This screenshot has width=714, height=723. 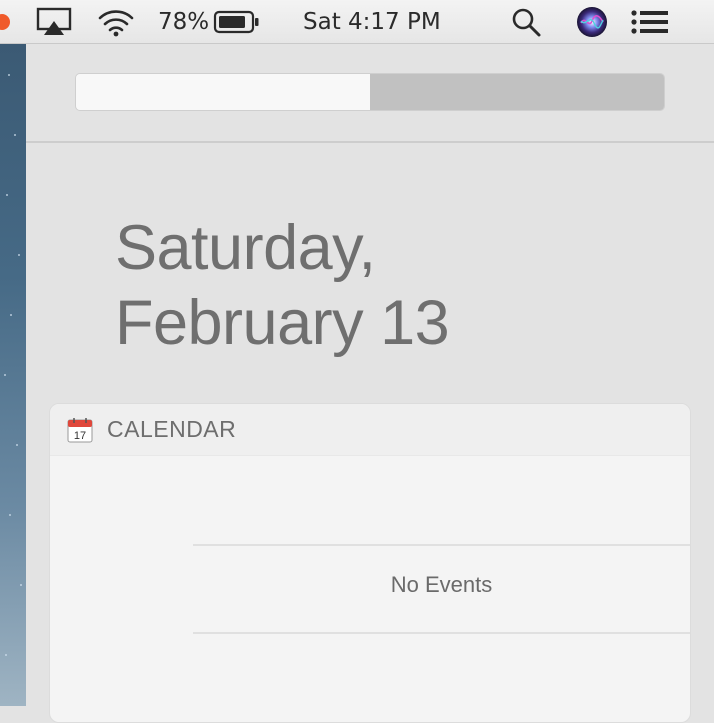 I want to click on date-weekday: Saturday,, so click(x=245, y=248).